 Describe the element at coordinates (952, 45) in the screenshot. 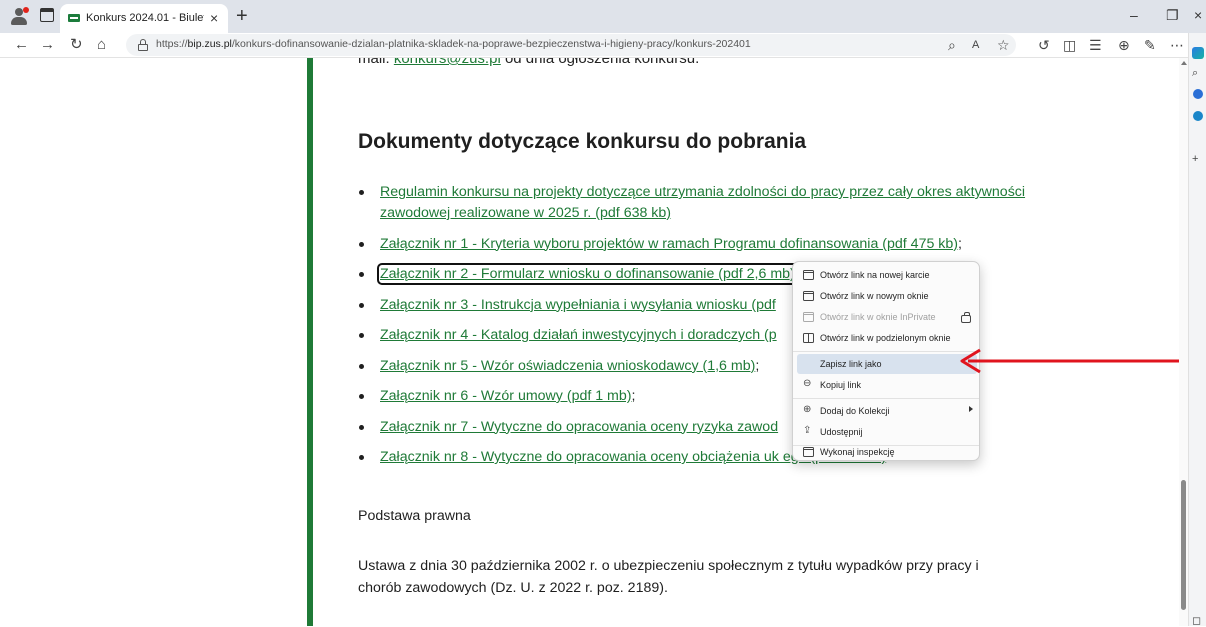

I see `zoom-icon: ⌕` at that location.